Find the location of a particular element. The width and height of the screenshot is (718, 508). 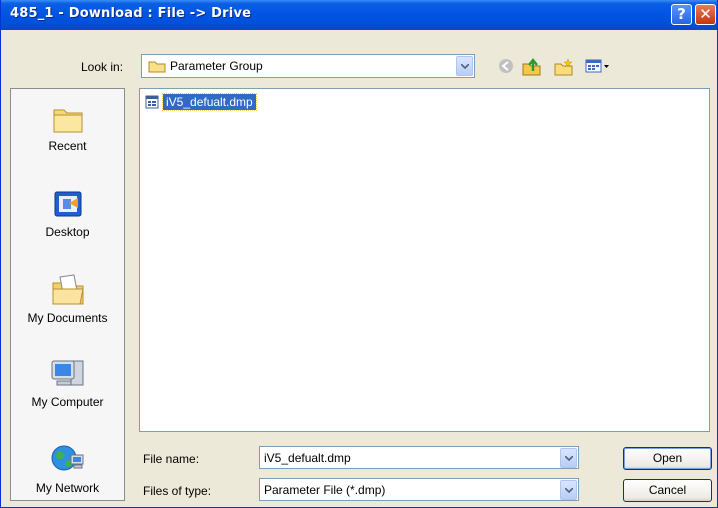

place-my-network: My Network is located at coordinates (67, 469).